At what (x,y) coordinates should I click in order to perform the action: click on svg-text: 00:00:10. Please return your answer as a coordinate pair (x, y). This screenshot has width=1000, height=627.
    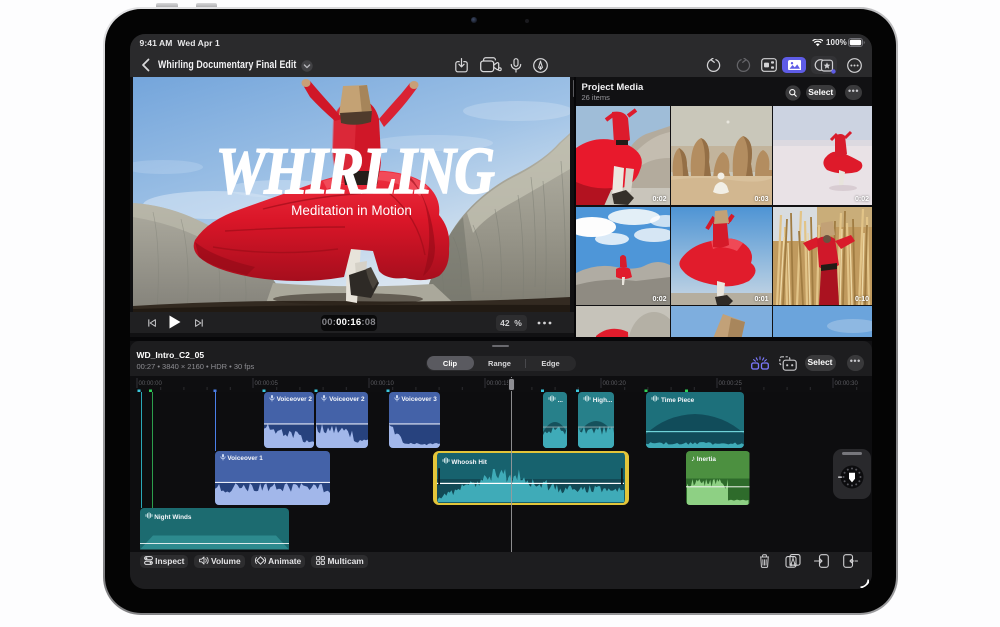
    Looking at the image, I should click on (383, 384).